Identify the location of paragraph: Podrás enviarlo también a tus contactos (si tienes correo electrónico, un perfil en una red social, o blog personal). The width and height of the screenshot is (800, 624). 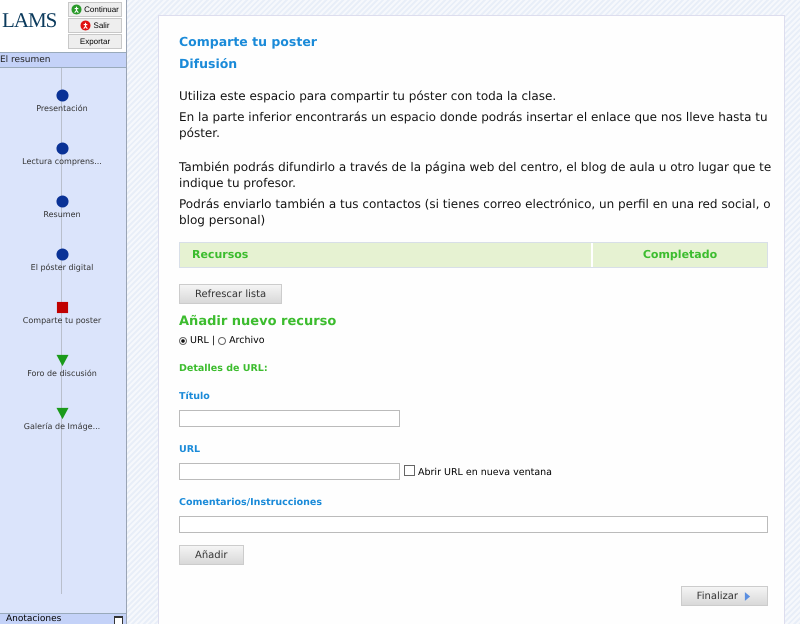
(475, 212).